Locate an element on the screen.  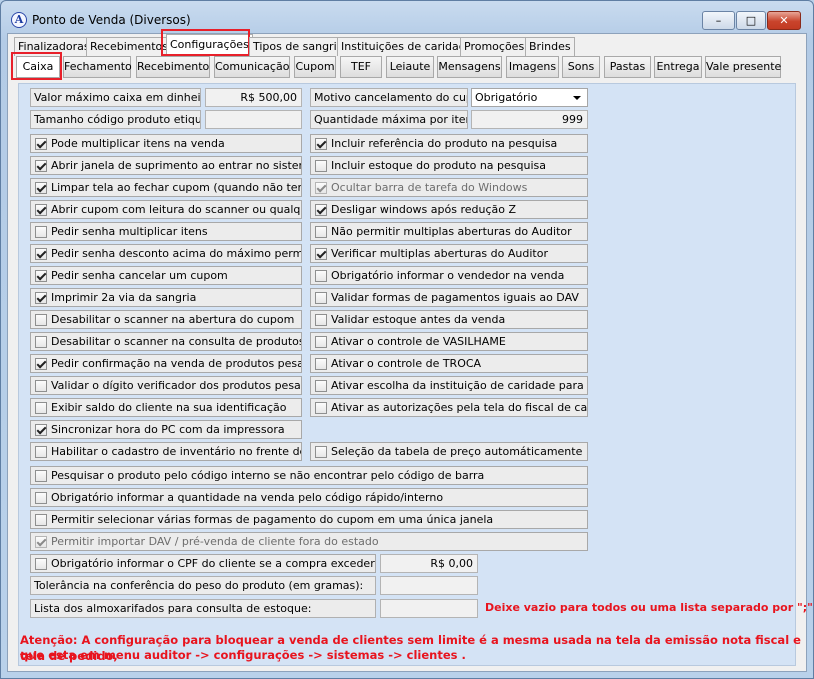
left-option-11-checkbox is located at coordinates (41, 363).